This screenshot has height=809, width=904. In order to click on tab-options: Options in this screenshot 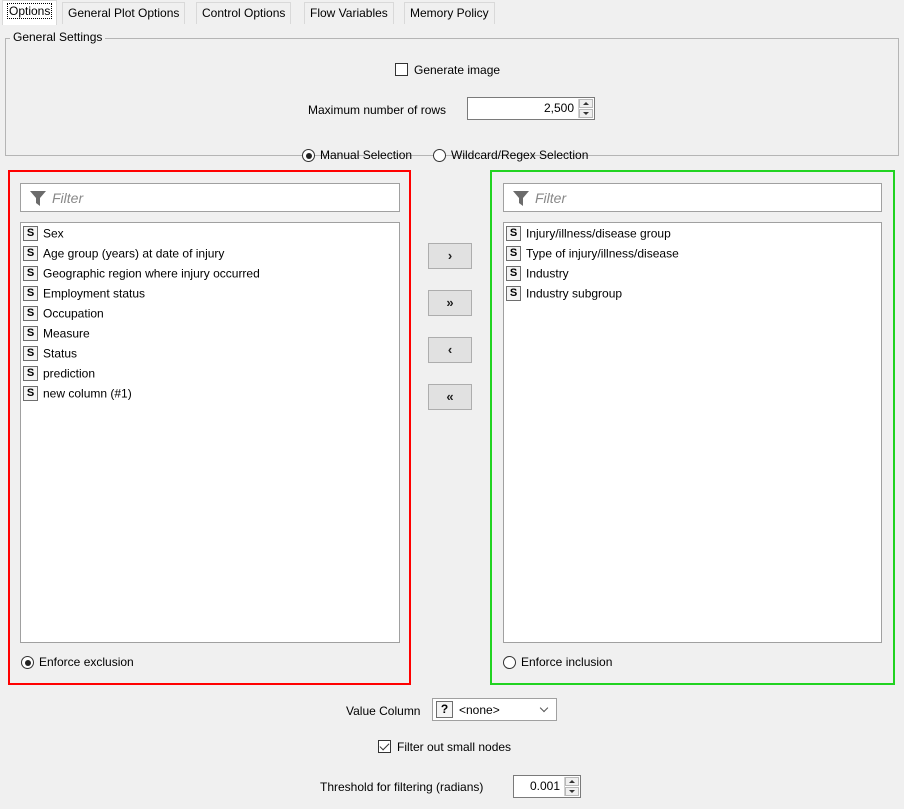, I will do `click(30, 12)`.